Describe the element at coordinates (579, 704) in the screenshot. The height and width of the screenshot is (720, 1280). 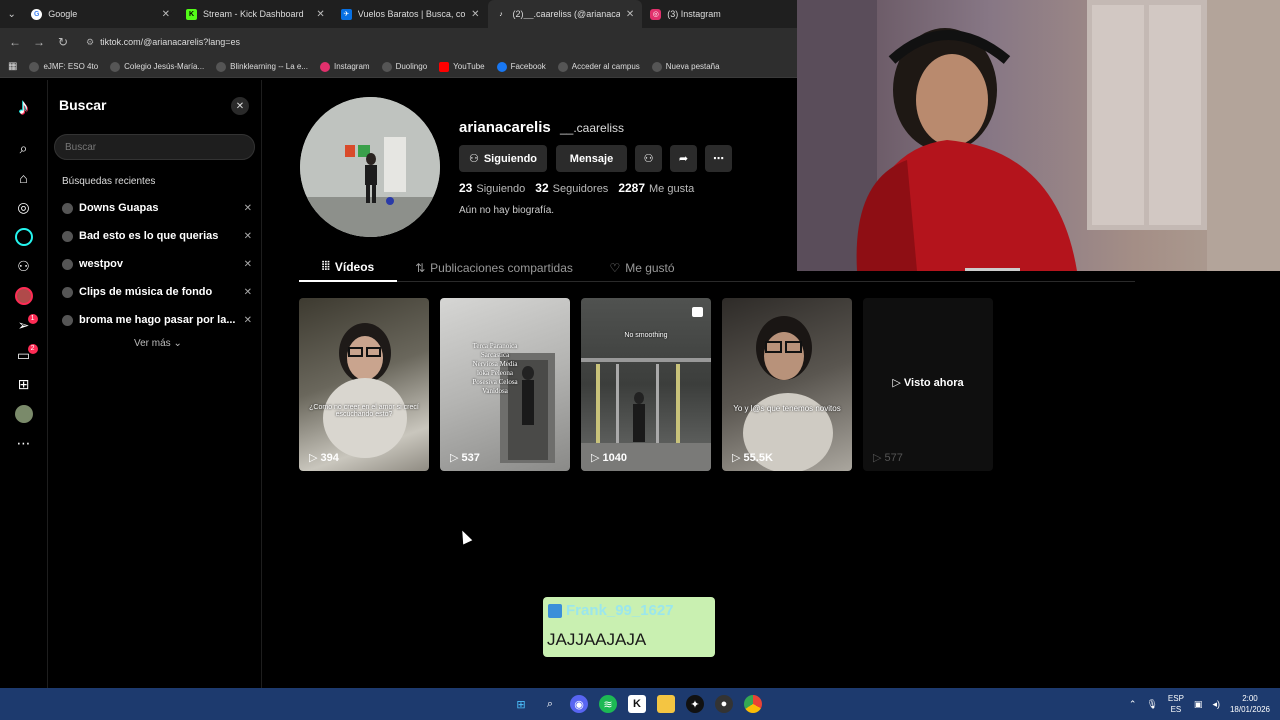
I see `discord-icon: ◉` at that location.